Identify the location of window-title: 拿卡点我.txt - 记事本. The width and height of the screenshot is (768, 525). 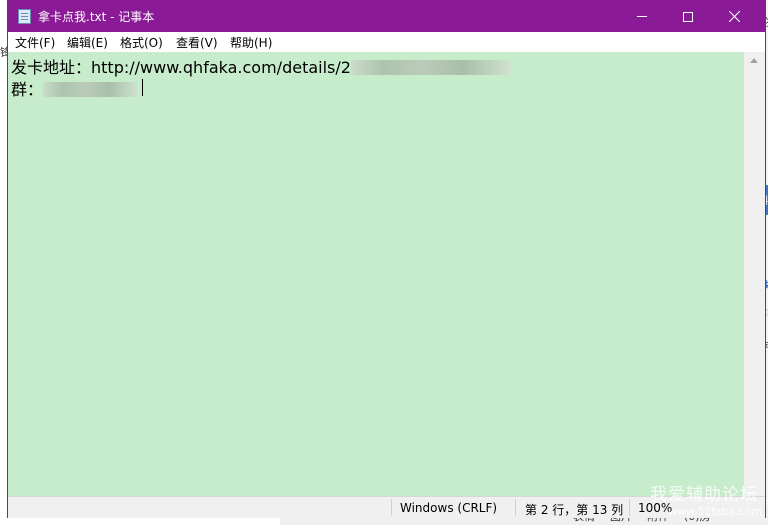
(96, 17).